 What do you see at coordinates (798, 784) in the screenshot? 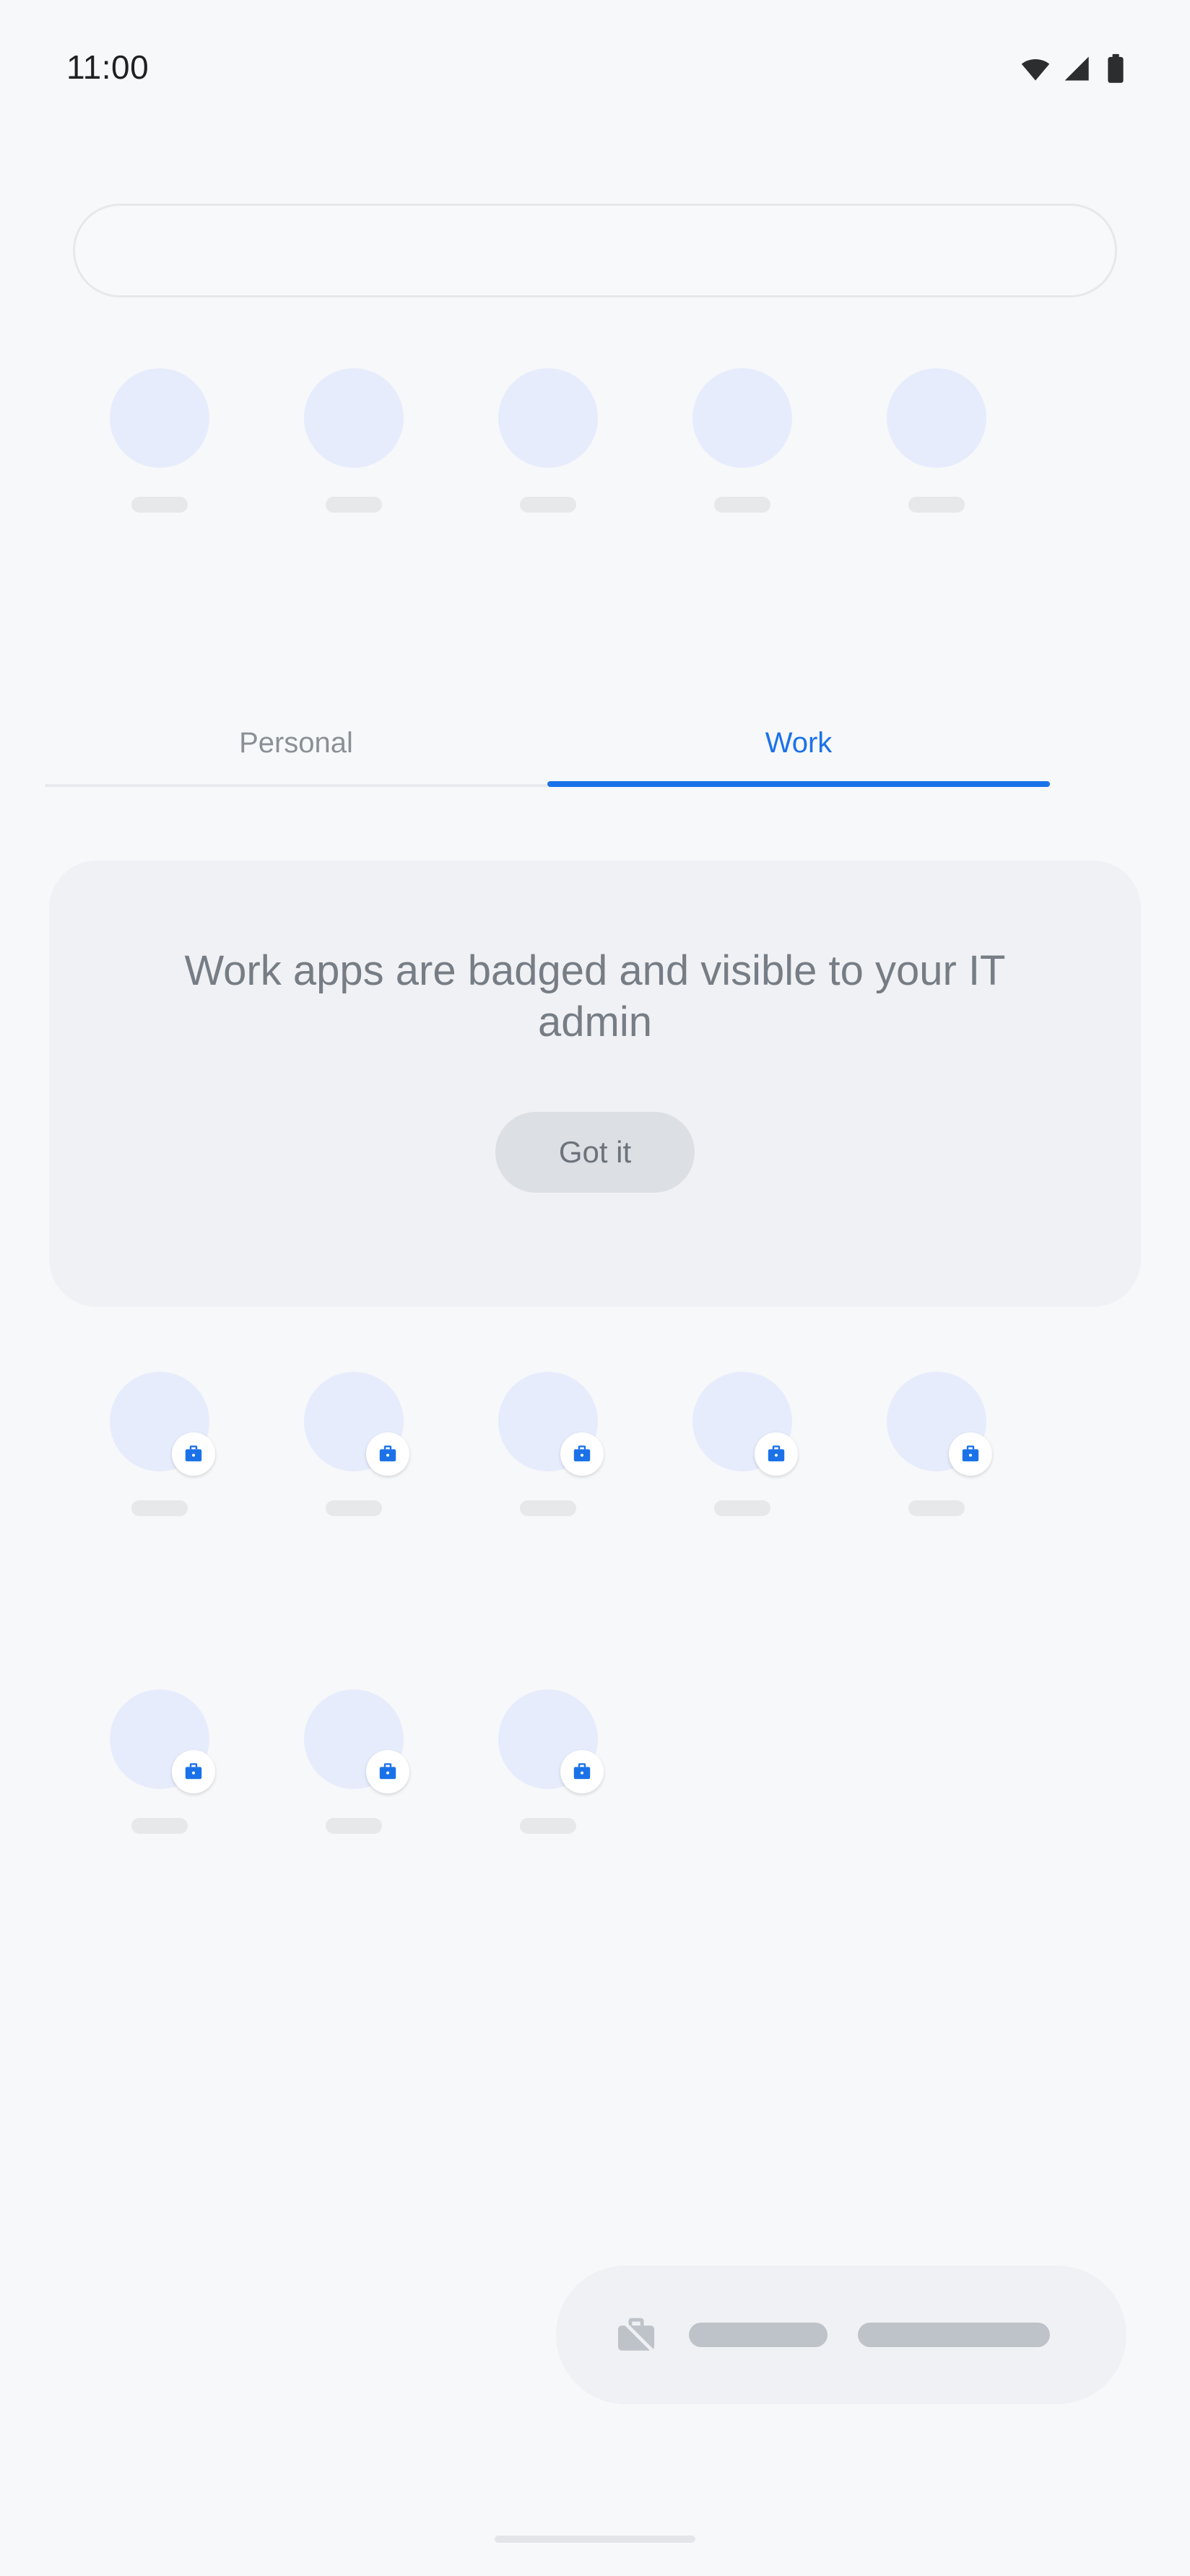
I see `tab-indicator-work` at bounding box center [798, 784].